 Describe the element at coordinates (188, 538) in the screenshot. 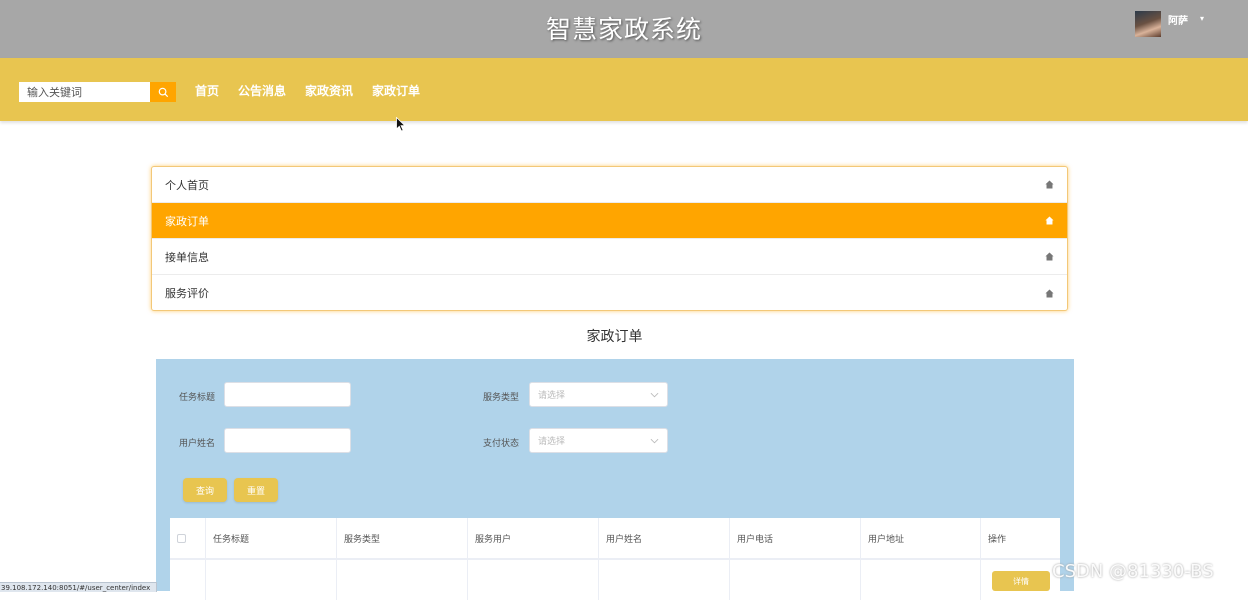

I see `select-all-cell` at that location.